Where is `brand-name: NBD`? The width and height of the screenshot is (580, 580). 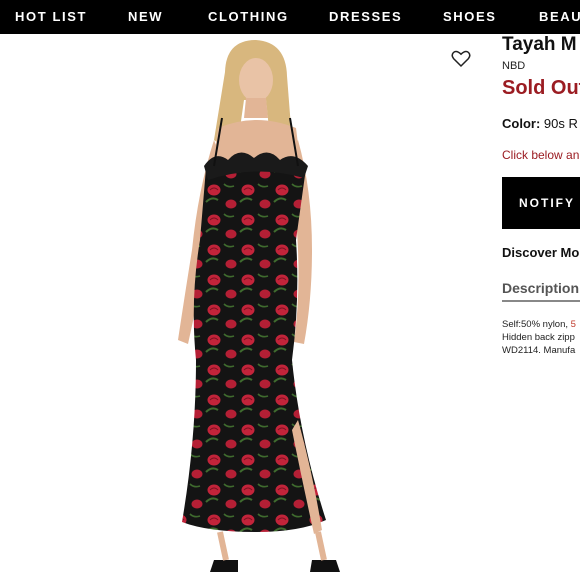
brand-name: NBD is located at coordinates (513, 66).